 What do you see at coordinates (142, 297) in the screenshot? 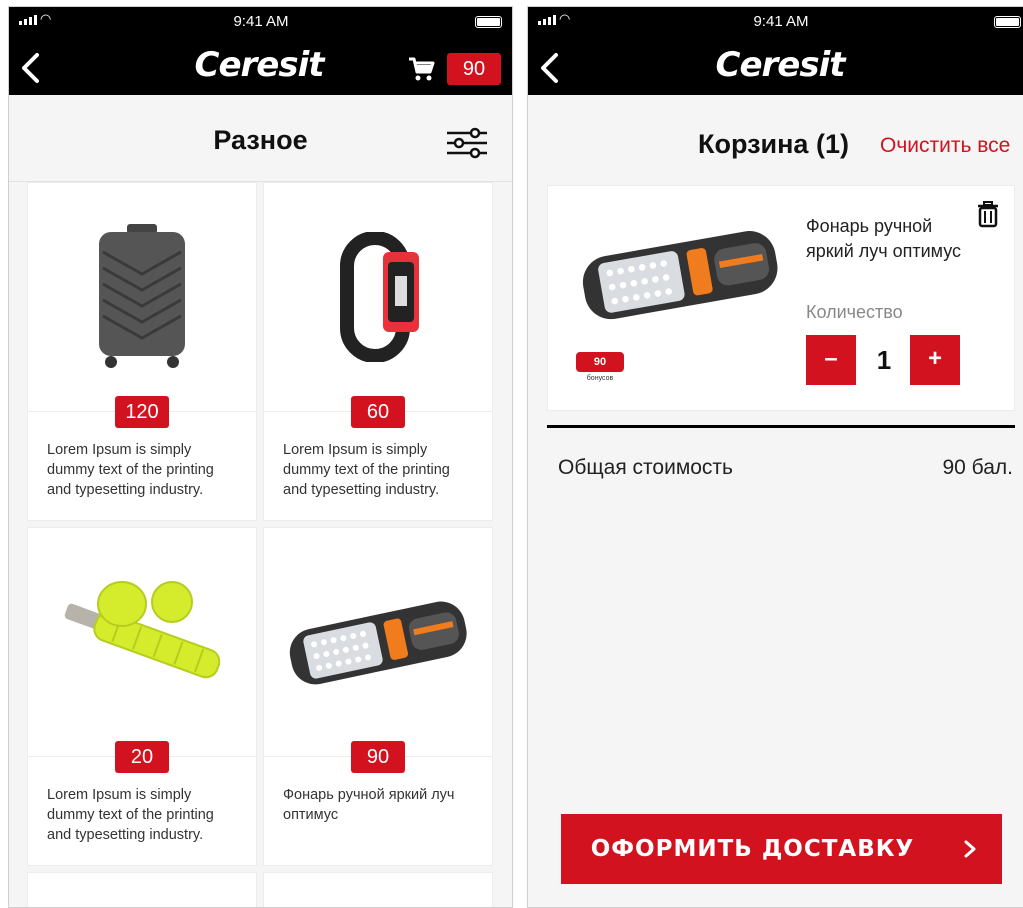
I see `product-image-suitcase` at bounding box center [142, 297].